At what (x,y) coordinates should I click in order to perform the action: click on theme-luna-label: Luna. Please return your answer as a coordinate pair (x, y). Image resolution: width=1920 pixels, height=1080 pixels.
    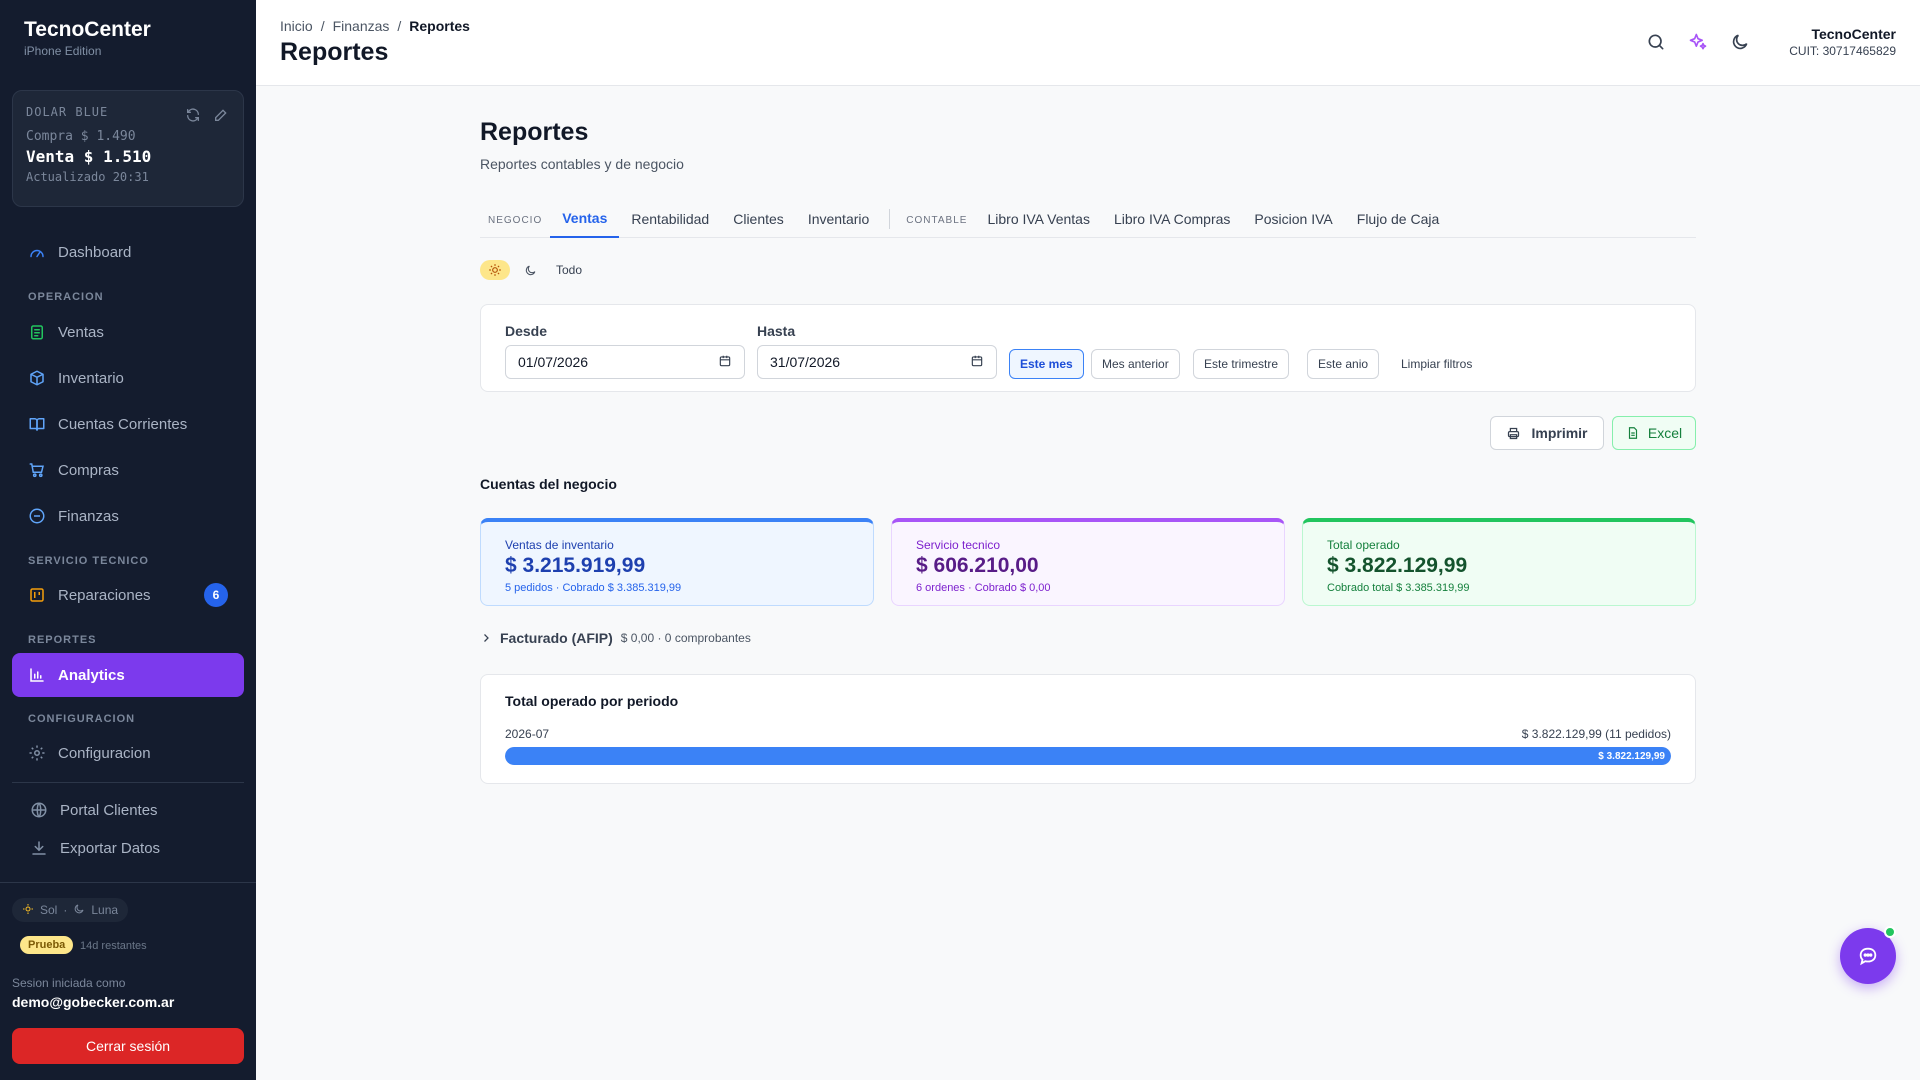
    Looking at the image, I should click on (105, 910).